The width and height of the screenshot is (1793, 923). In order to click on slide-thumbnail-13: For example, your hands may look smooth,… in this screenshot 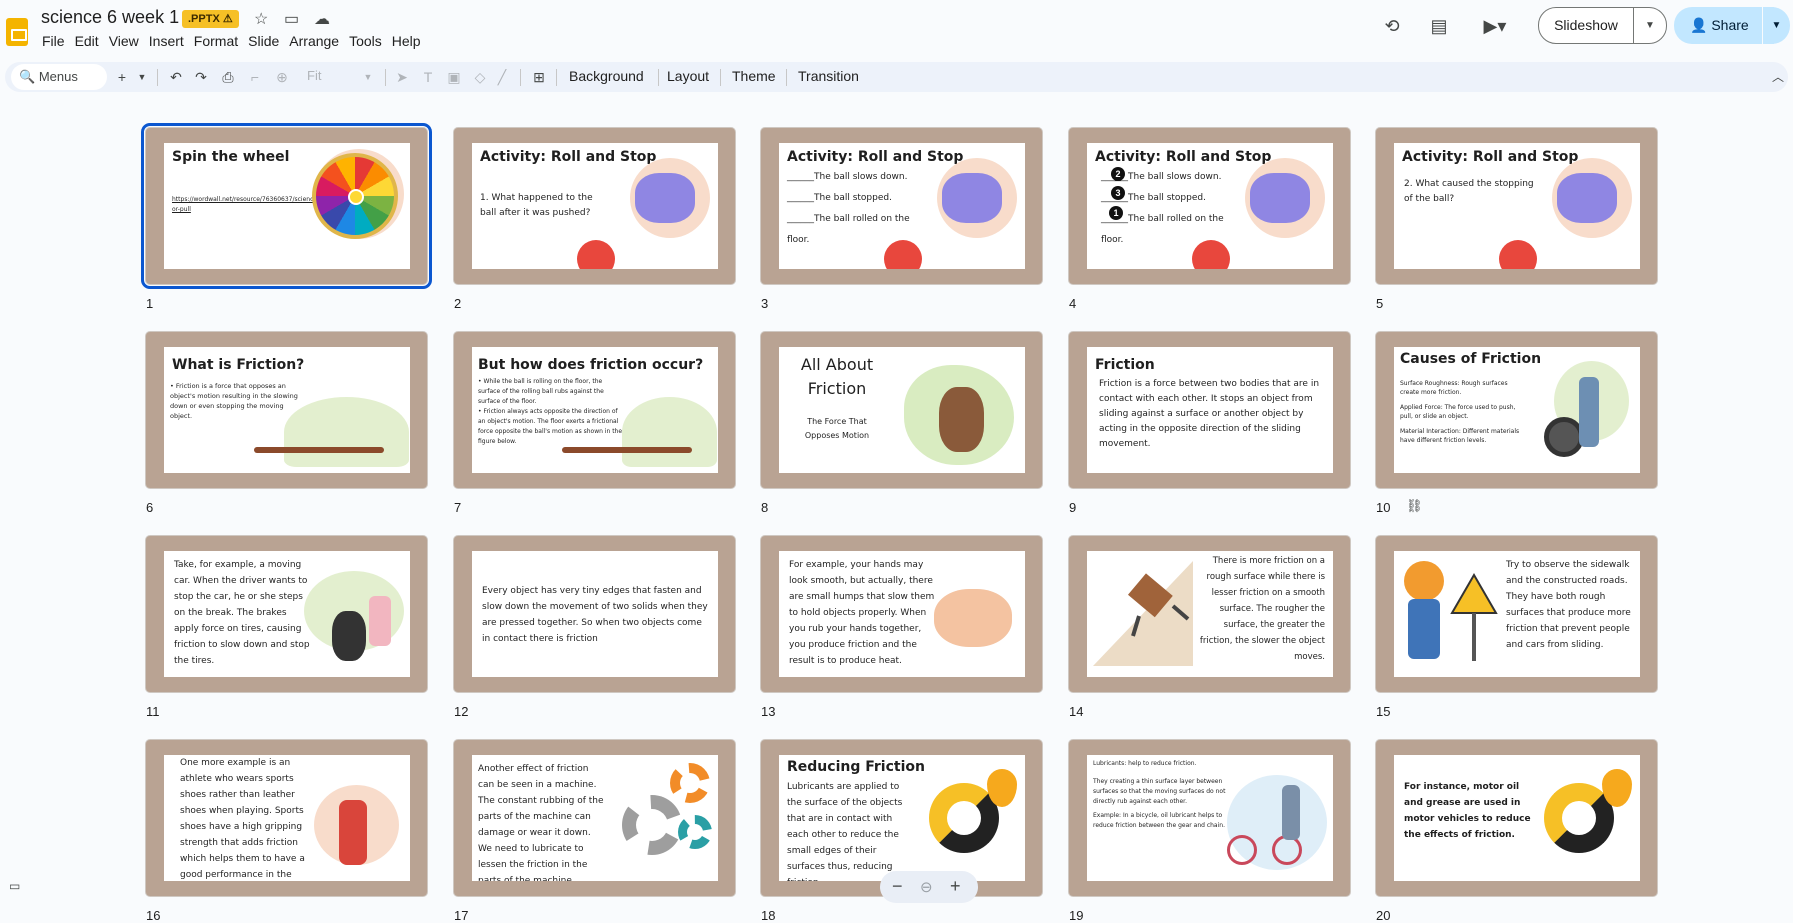, I will do `click(901, 614)`.